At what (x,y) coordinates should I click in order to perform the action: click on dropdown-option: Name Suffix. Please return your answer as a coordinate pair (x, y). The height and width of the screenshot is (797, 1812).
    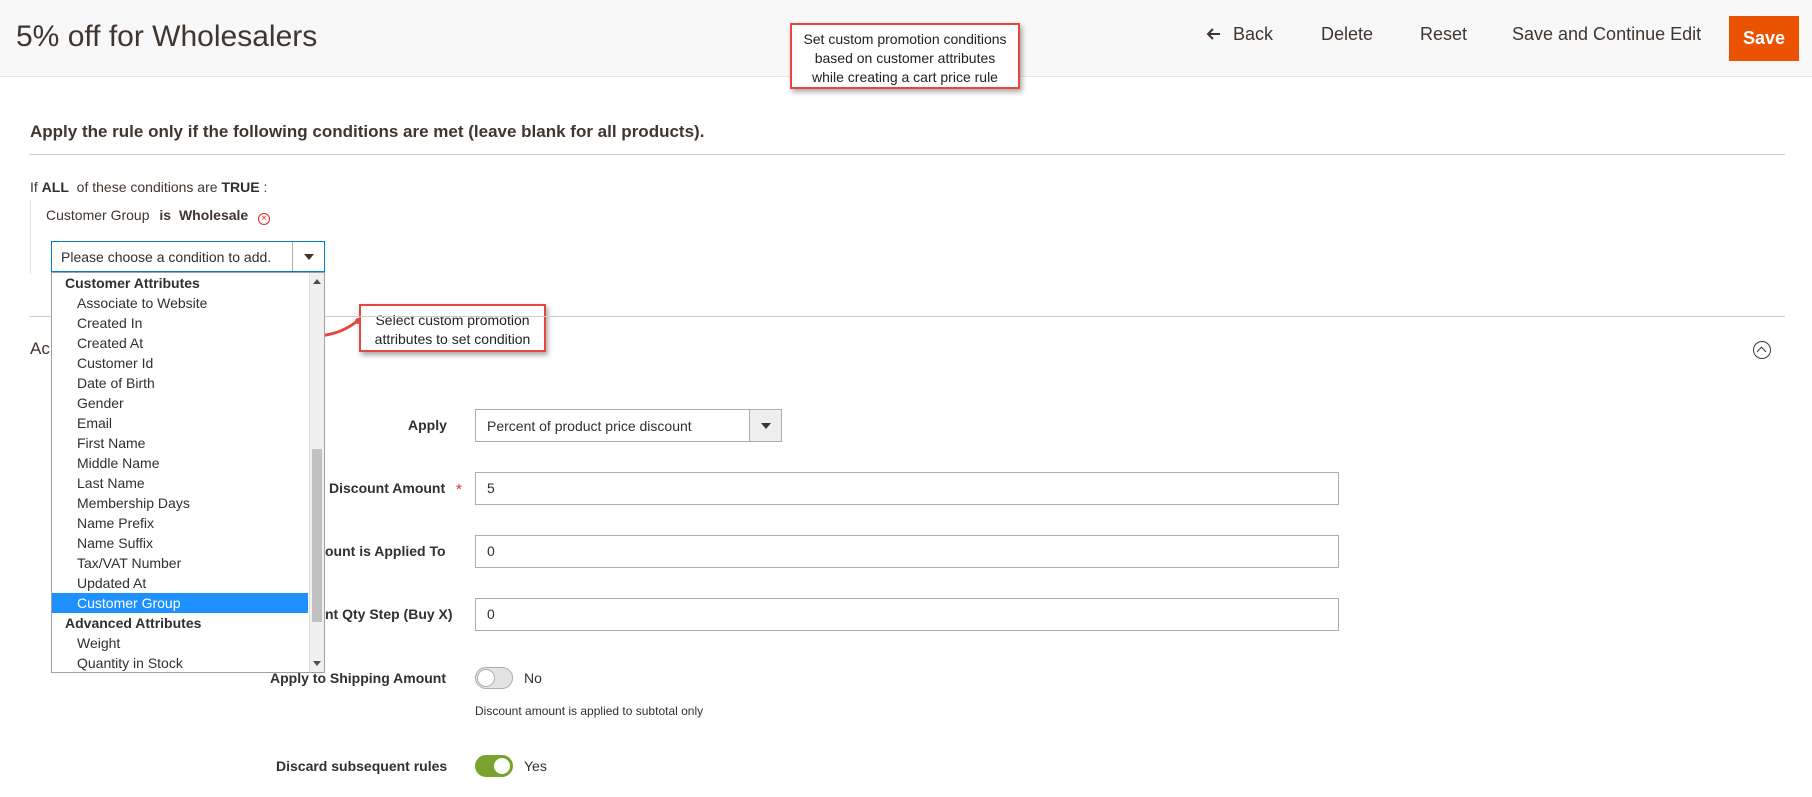
    Looking at the image, I should click on (180, 543).